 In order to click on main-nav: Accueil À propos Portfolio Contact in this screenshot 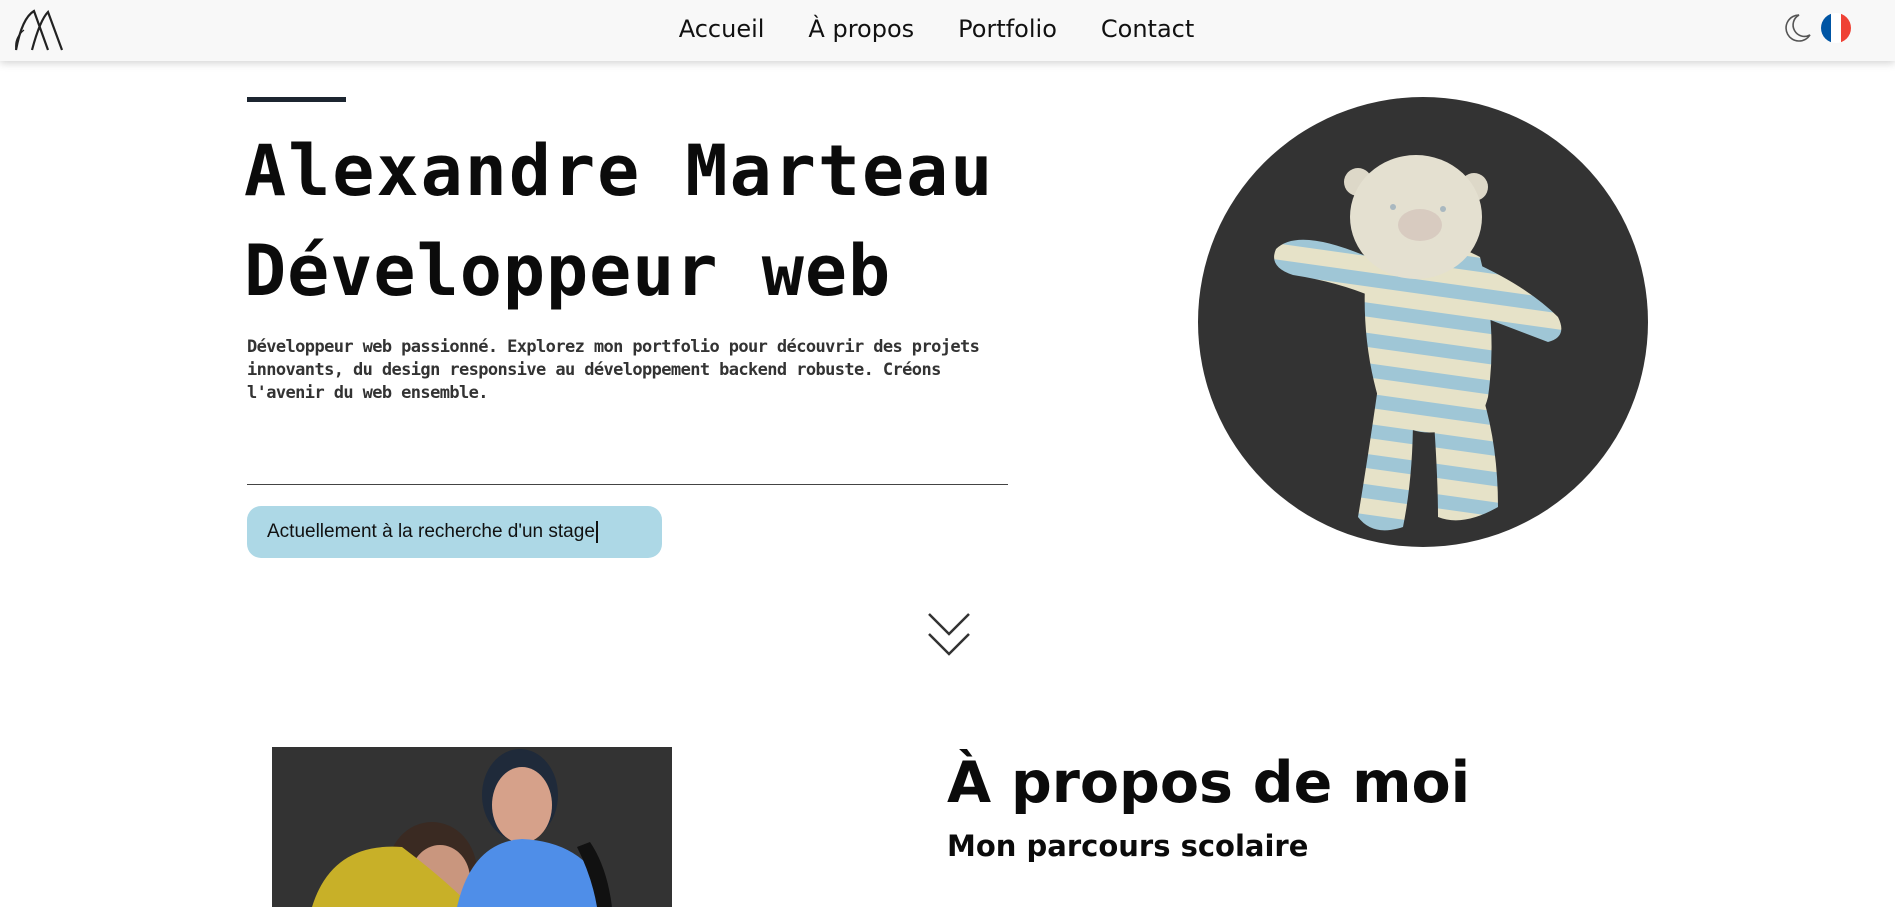, I will do `click(947, 29)`.